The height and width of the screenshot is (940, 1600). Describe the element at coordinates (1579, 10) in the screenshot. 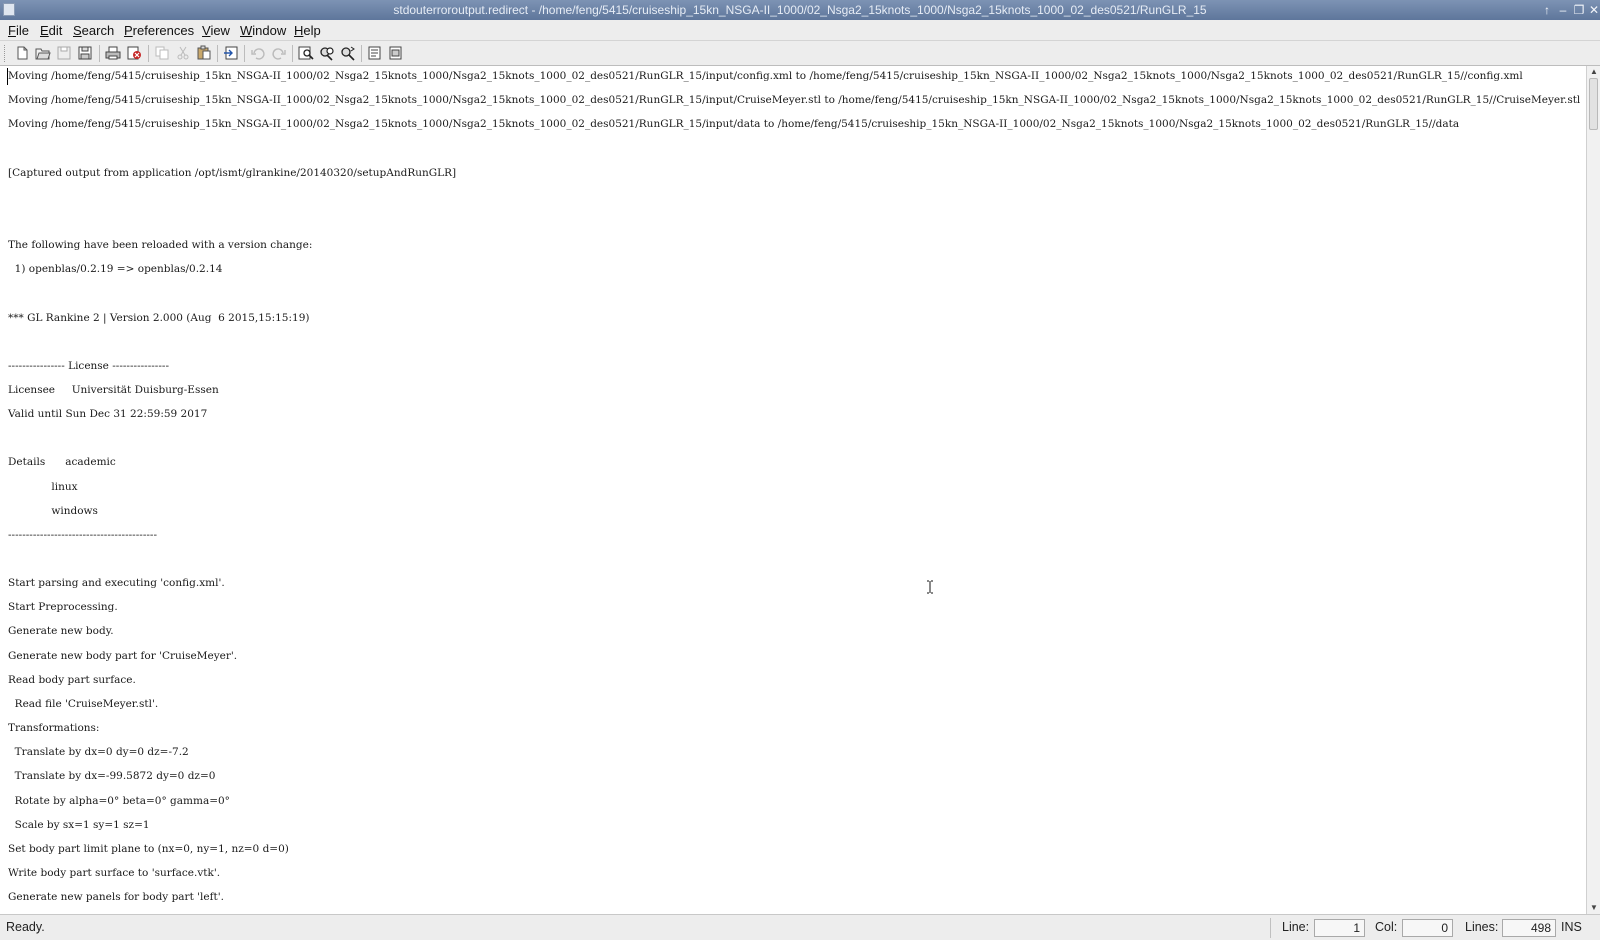

I see `window-maximize-button: ❐` at that location.